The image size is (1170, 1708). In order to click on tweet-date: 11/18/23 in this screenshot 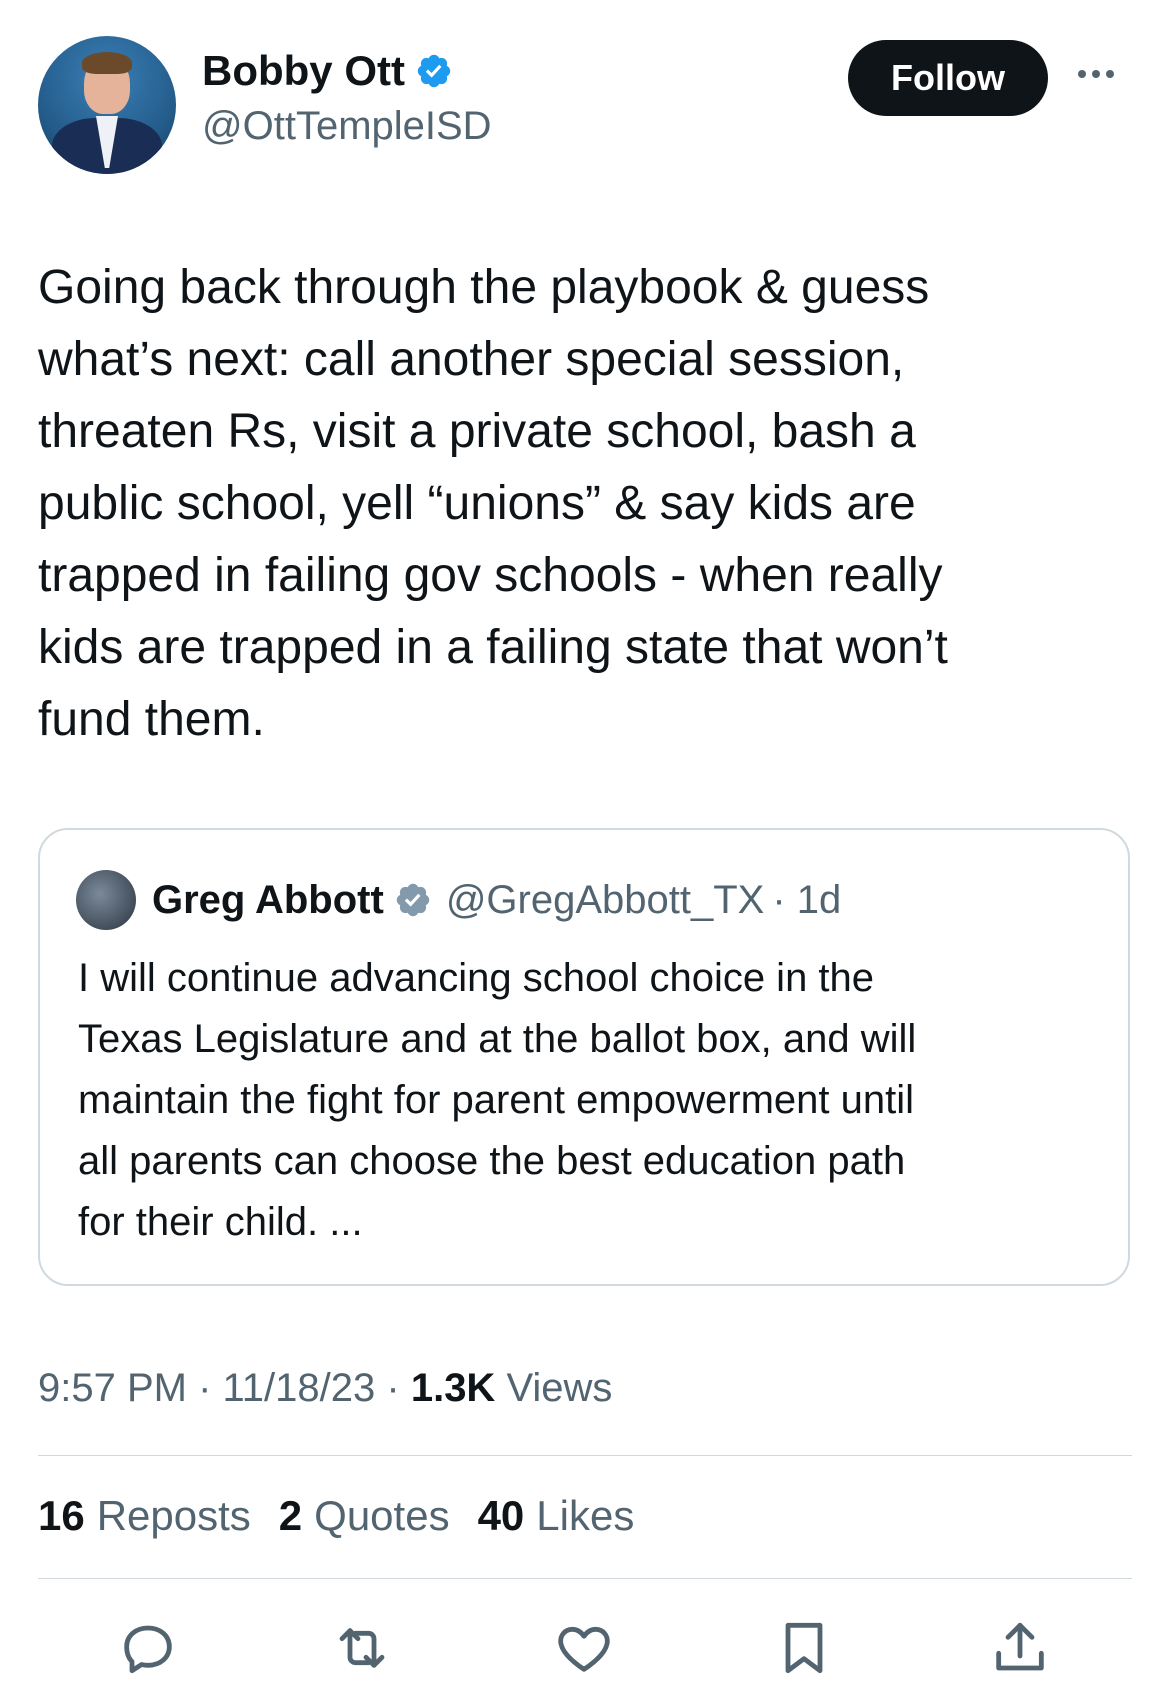, I will do `click(299, 1388)`.